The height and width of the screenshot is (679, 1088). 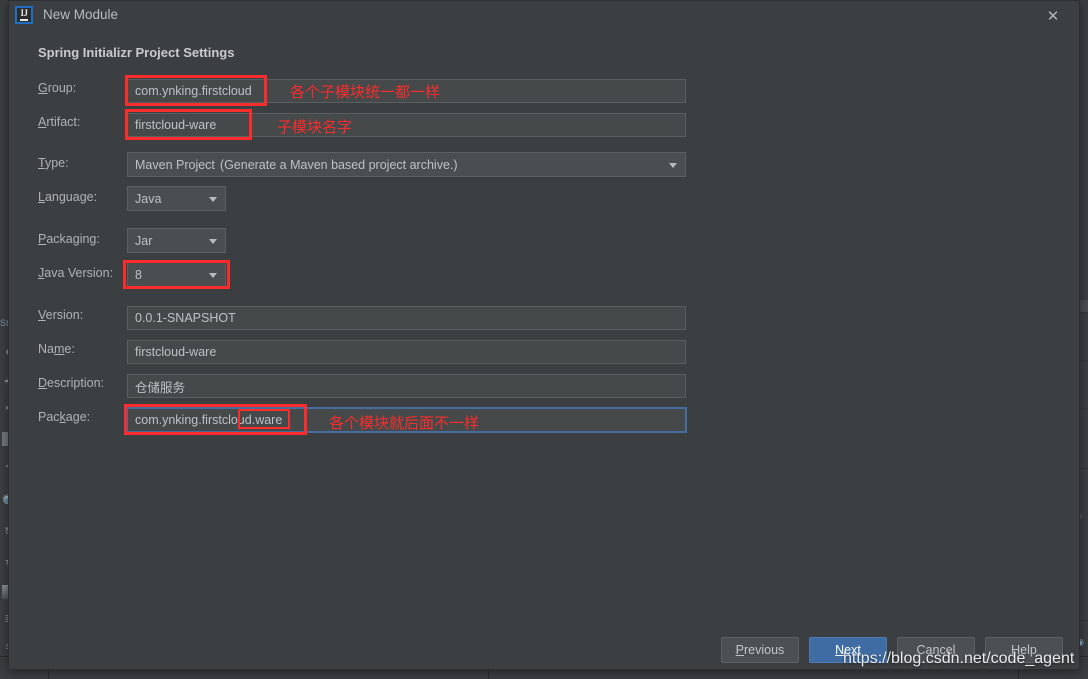 What do you see at coordinates (544, 419) in the screenshot?
I see `form-row-package: Package: com.ynking.firstcloud. ware` at bounding box center [544, 419].